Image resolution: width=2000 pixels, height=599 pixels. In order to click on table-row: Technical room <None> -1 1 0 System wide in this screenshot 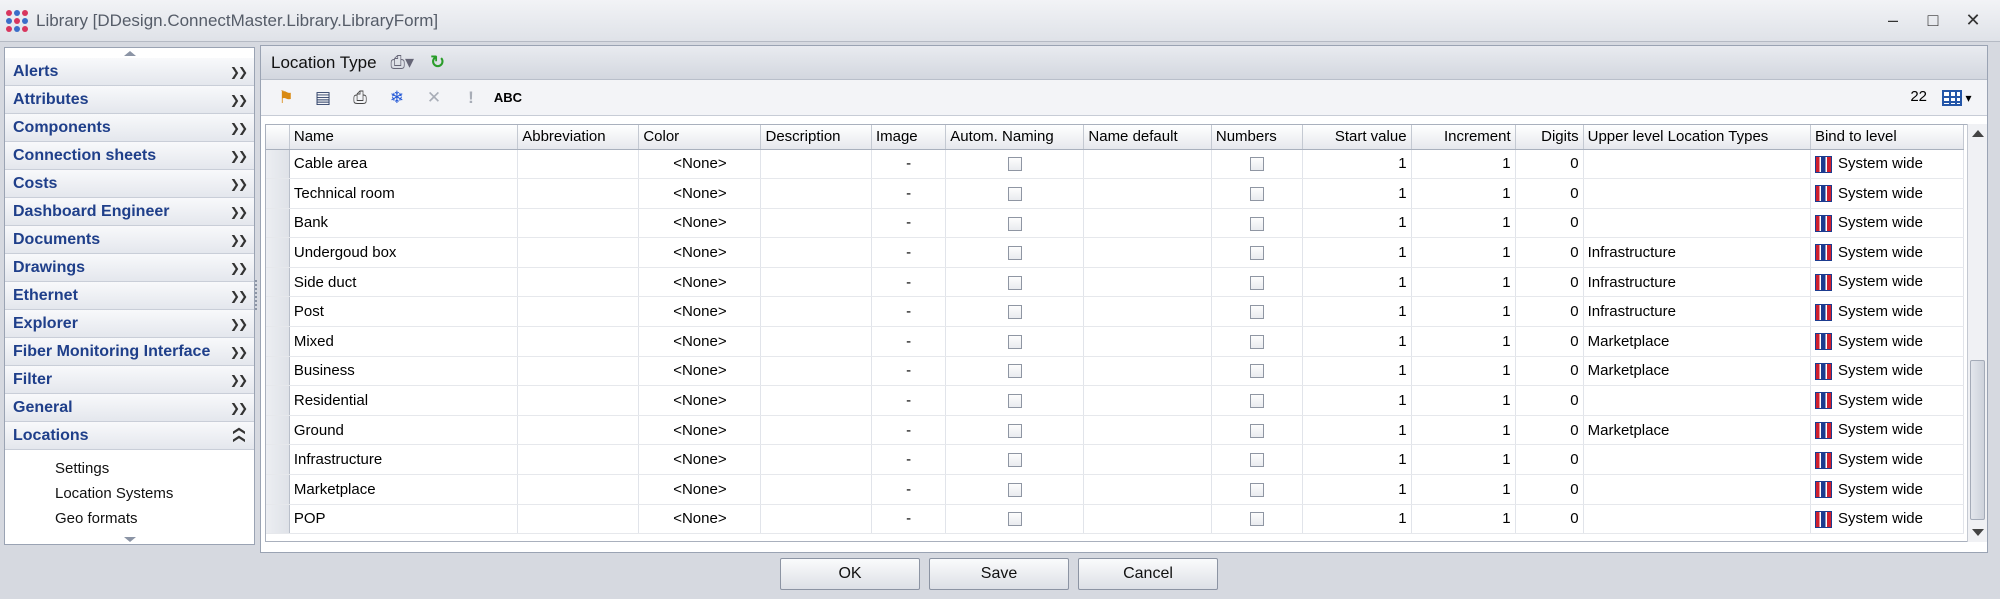, I will do `click(1115, 193)`.